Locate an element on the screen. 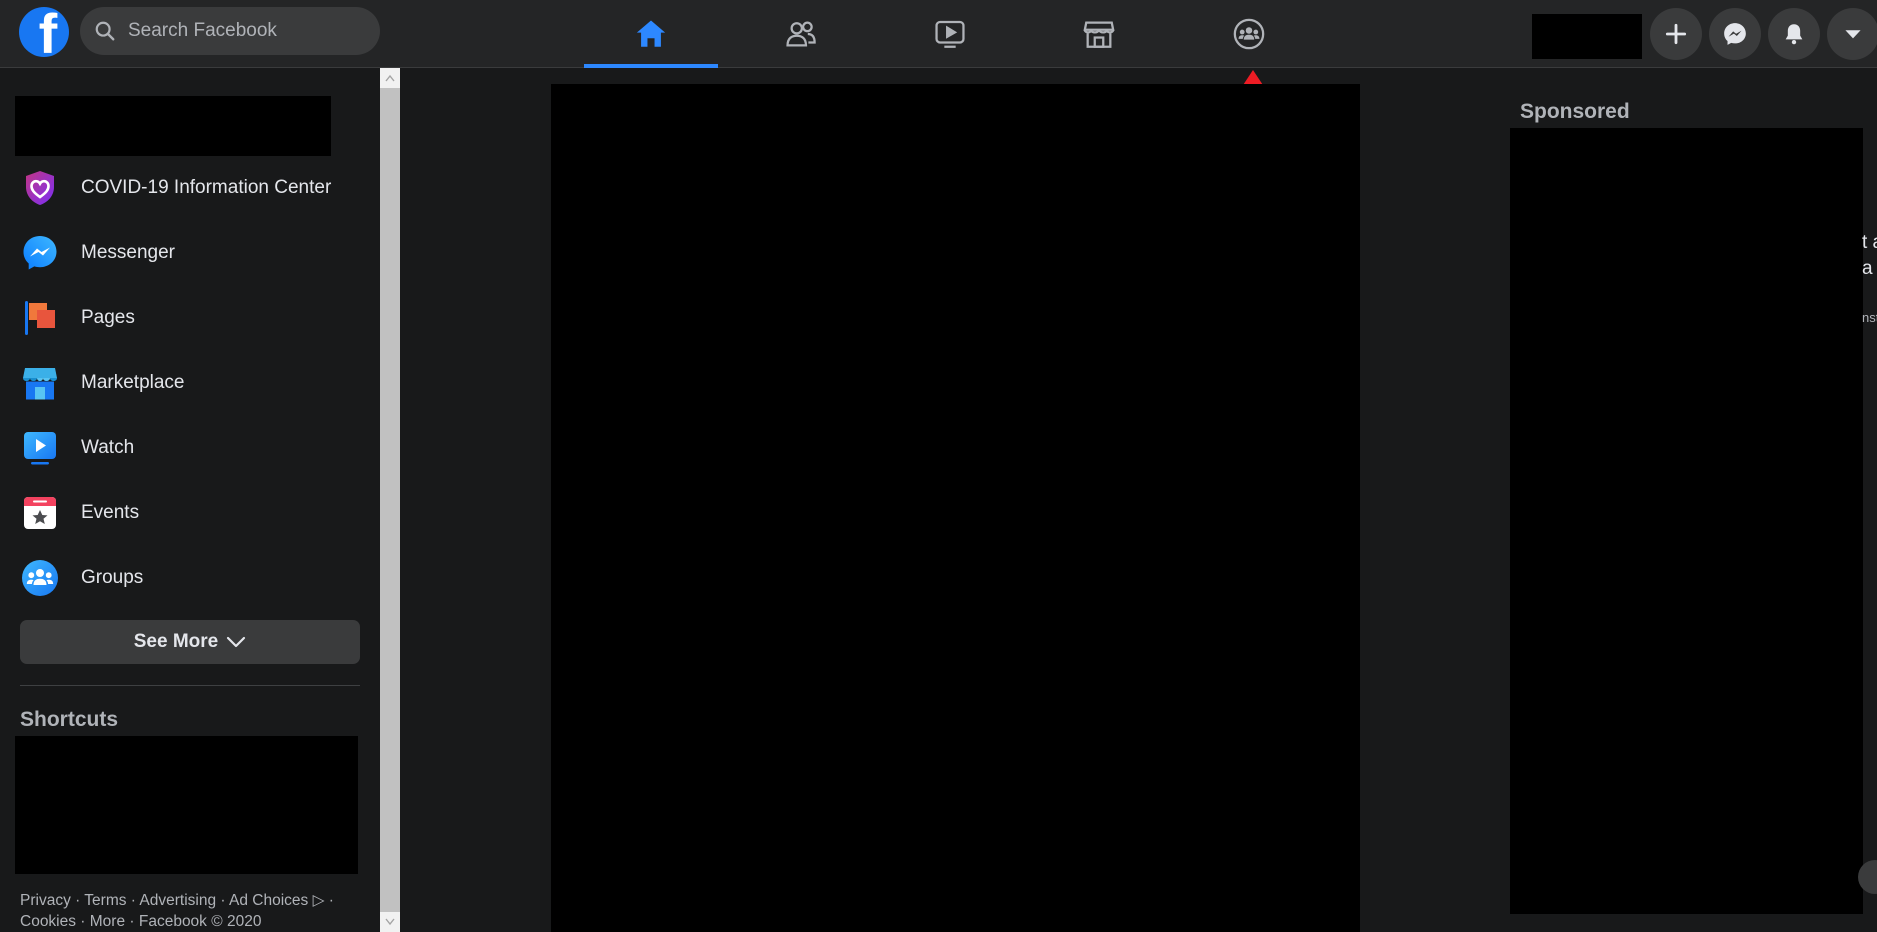 This screenshot has width=1877, height=932. plus-icon is located at coordinates (1676, 34).